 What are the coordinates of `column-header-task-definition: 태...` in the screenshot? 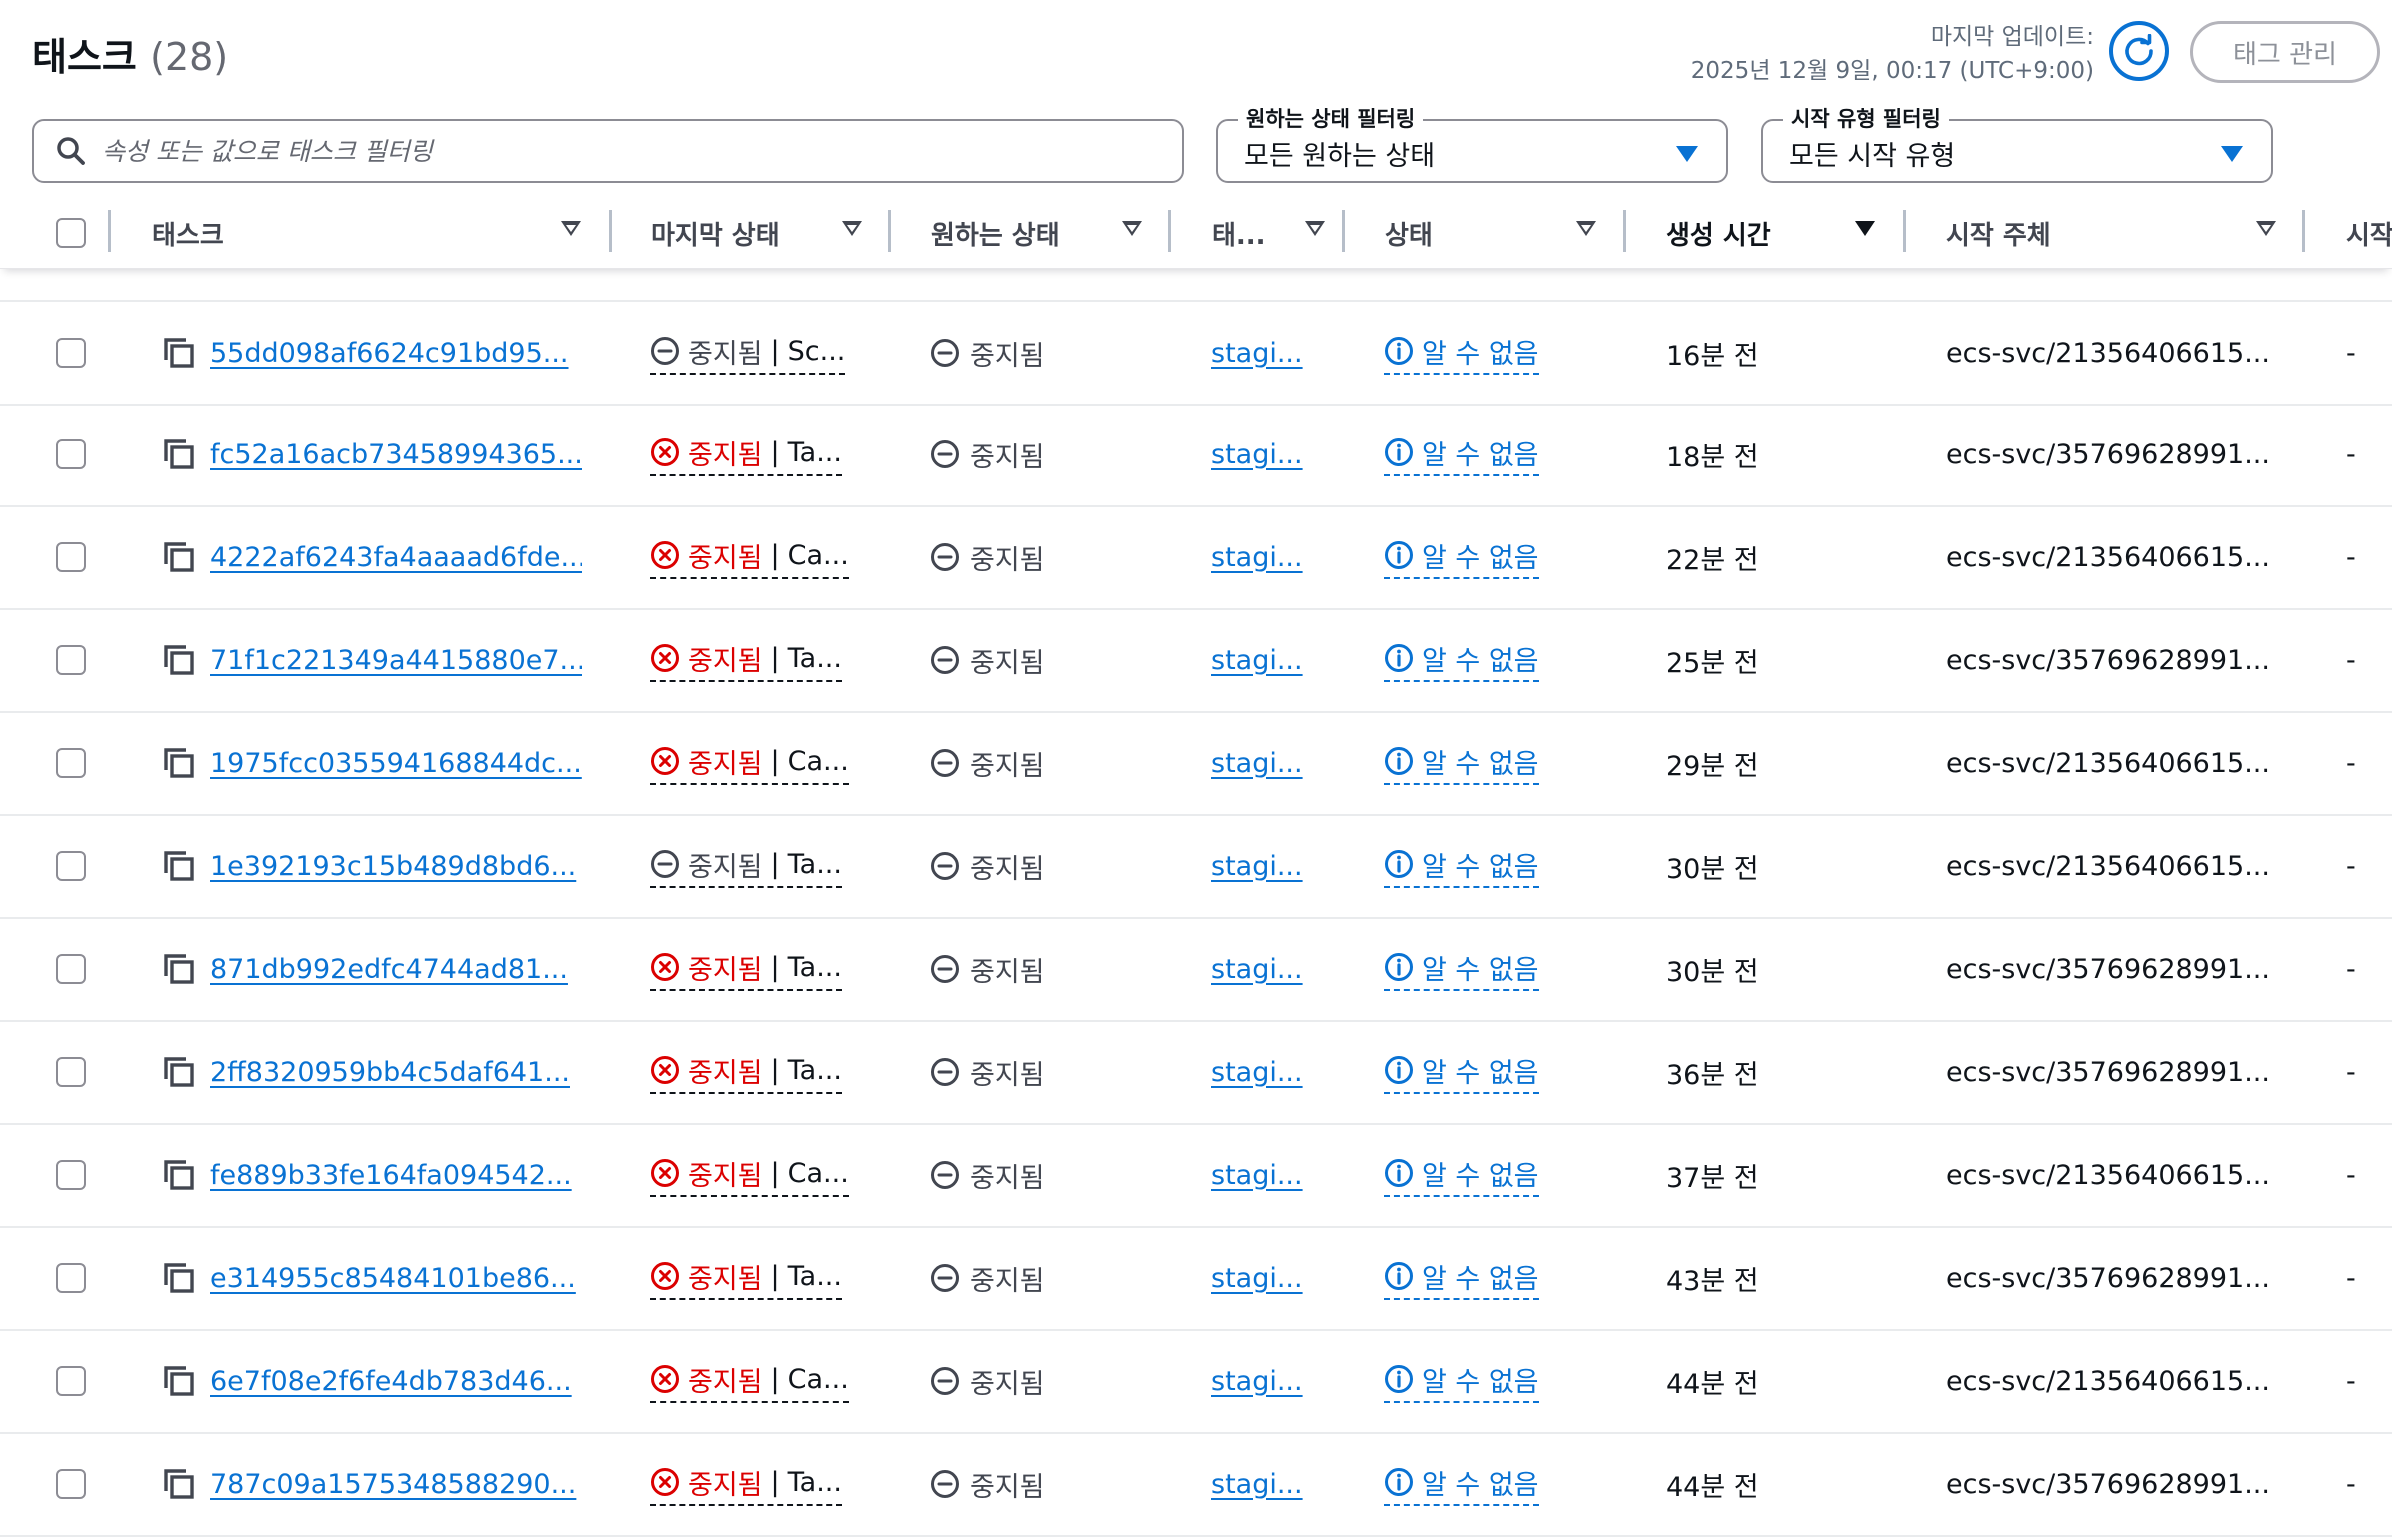 It's located at (1268, 233).